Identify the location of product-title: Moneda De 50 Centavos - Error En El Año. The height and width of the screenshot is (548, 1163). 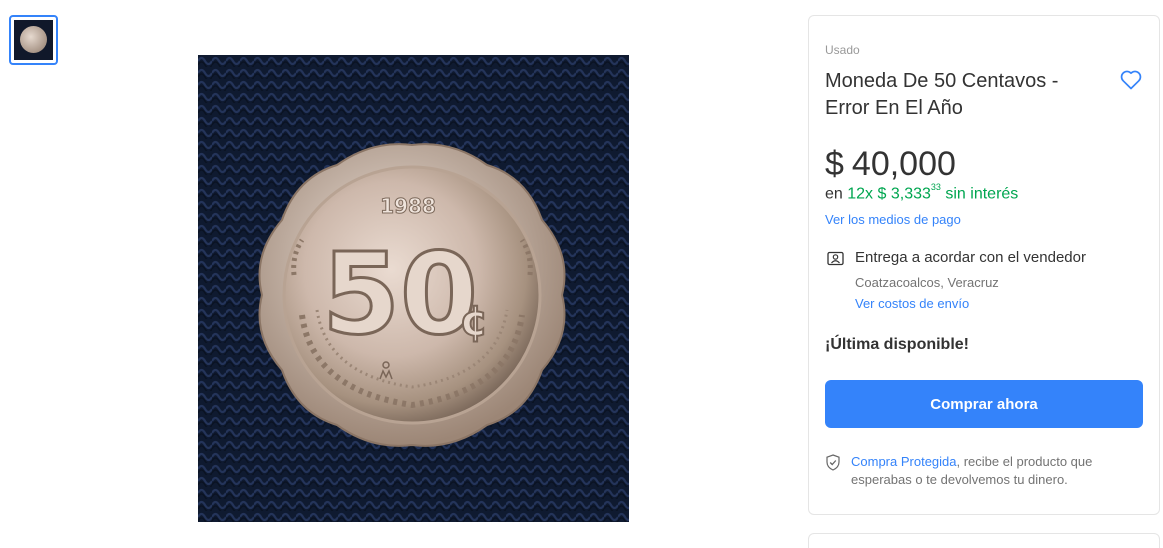
(942, 94).